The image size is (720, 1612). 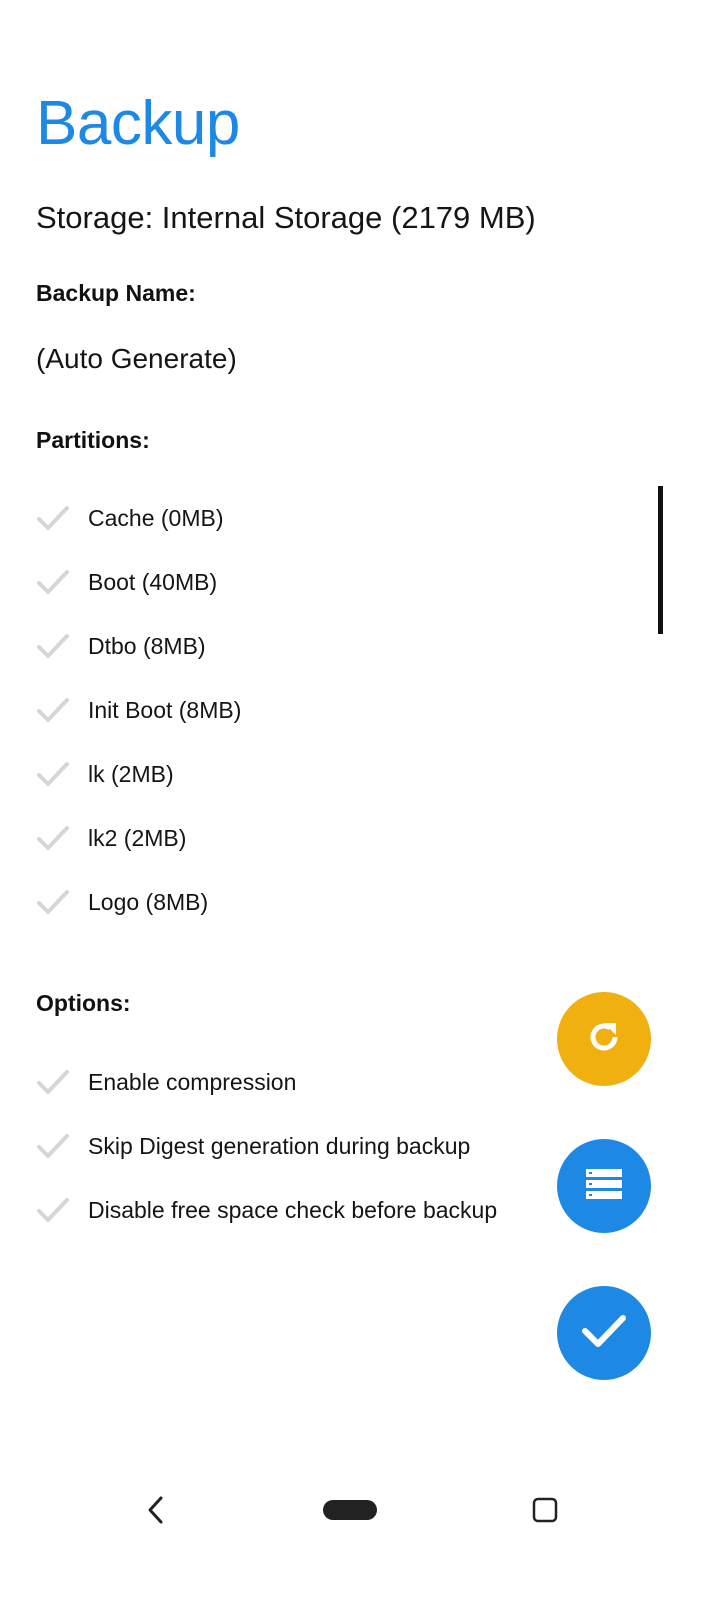 I want to click on partition-label: lk2 (2MB), so click(x=137, y=837).